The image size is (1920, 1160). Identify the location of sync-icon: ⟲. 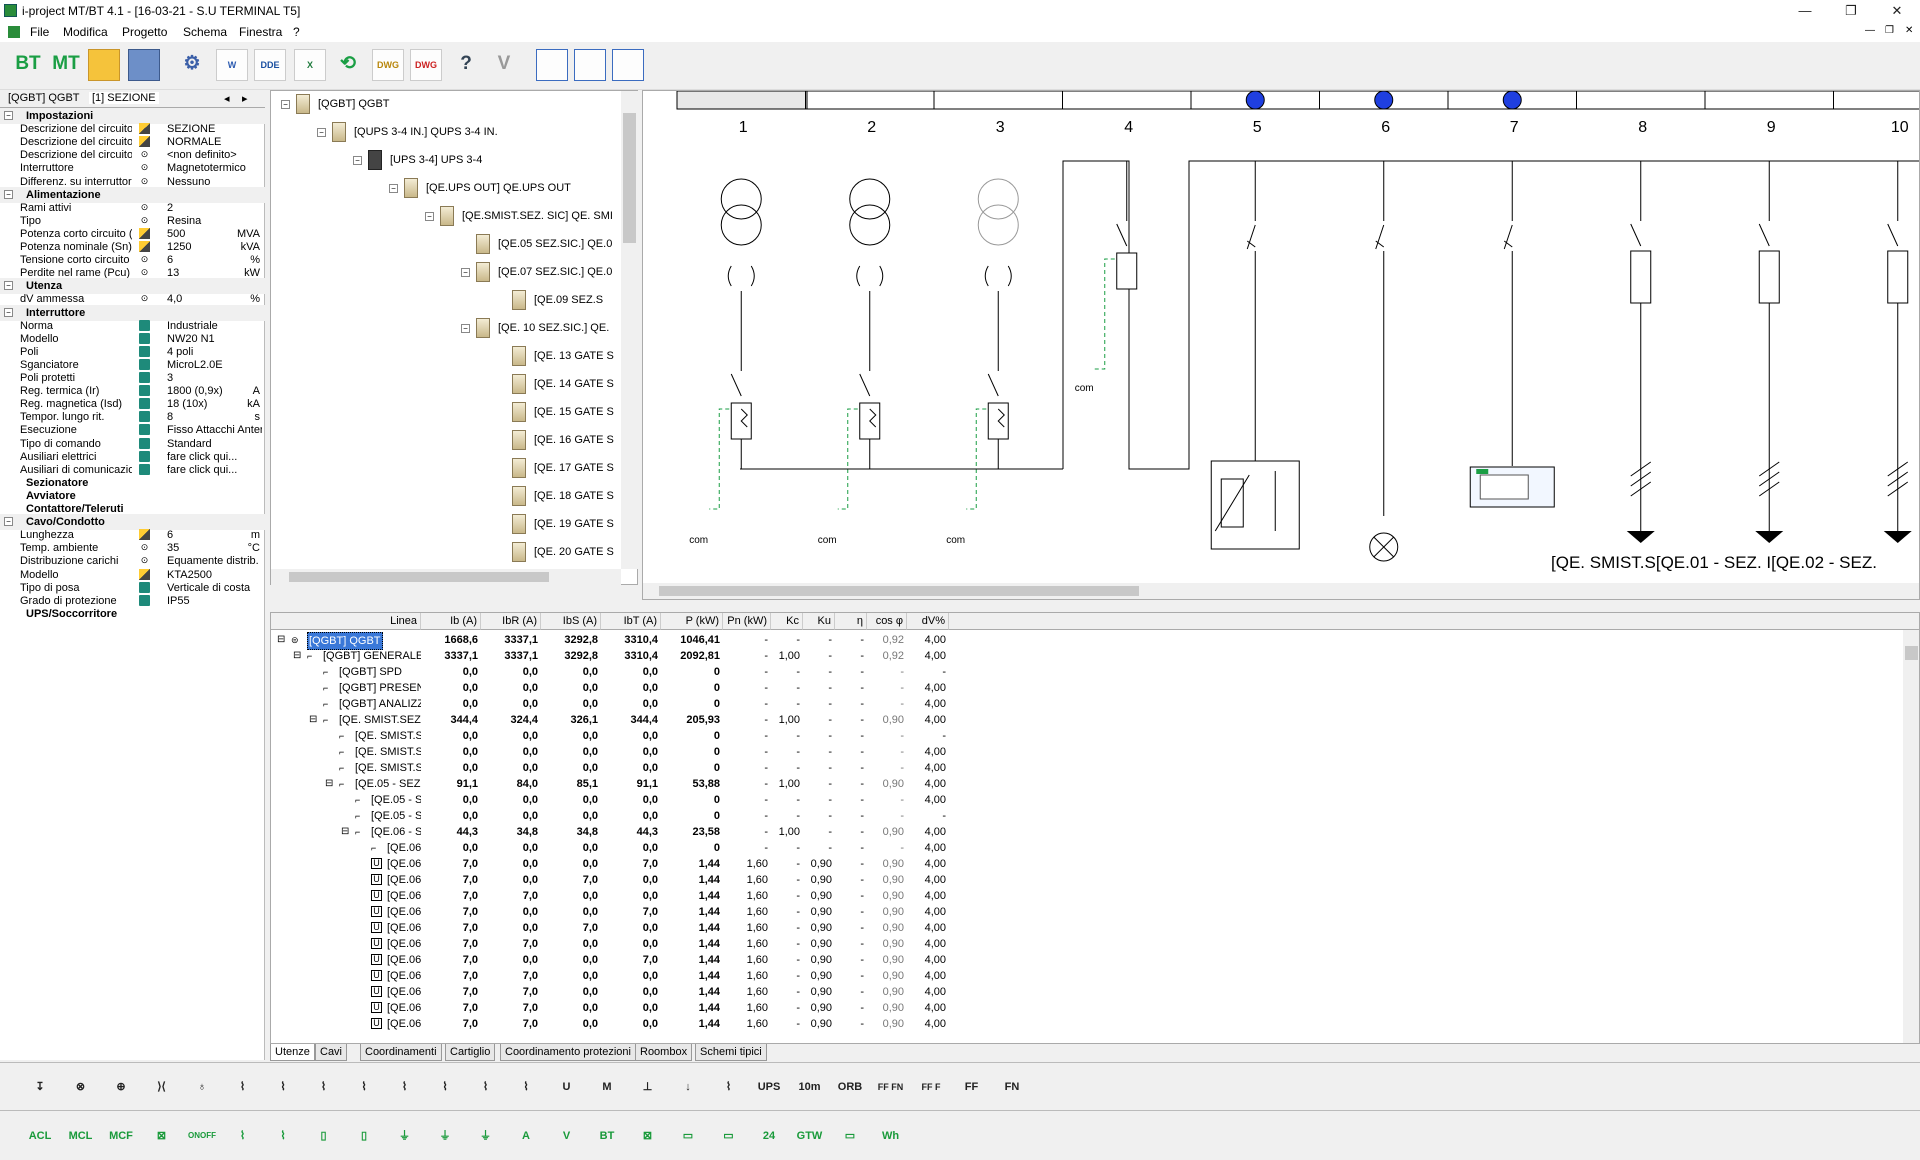
(348, 65).